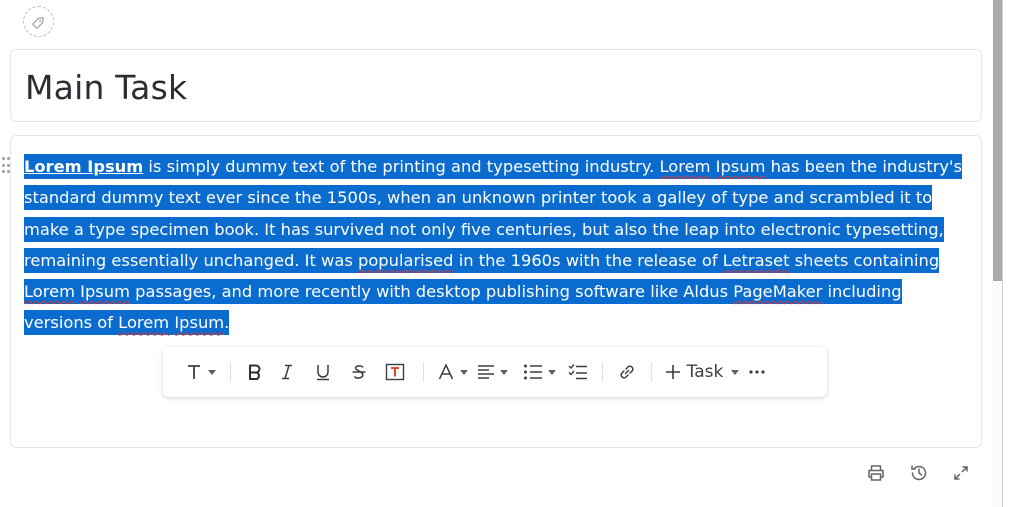  I want to click on formatting-toolbar: Task, so click(495, 372).